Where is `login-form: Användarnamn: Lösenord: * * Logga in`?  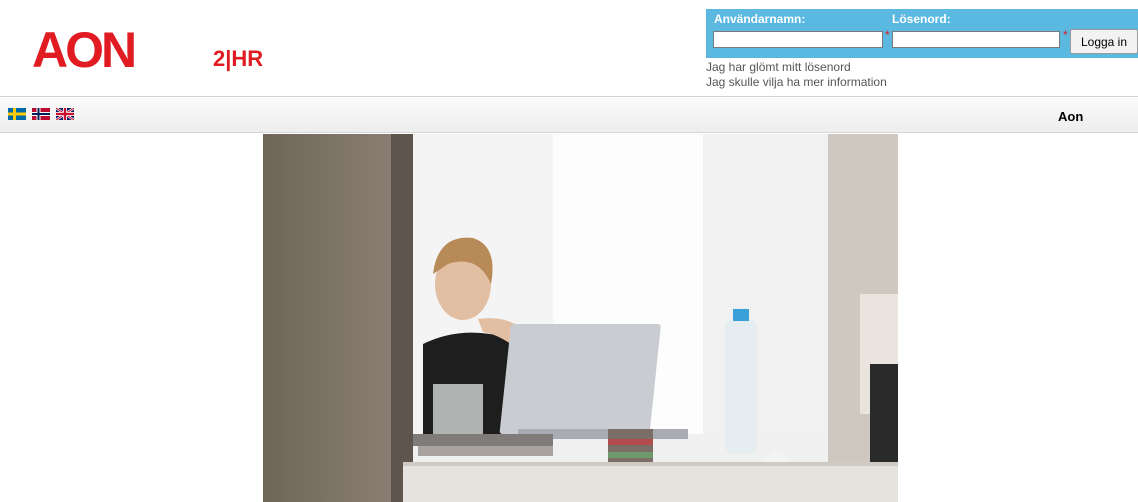 login-form: Användarnamn: Lösenord: * * Logga in is located at coordinates (922, 33).